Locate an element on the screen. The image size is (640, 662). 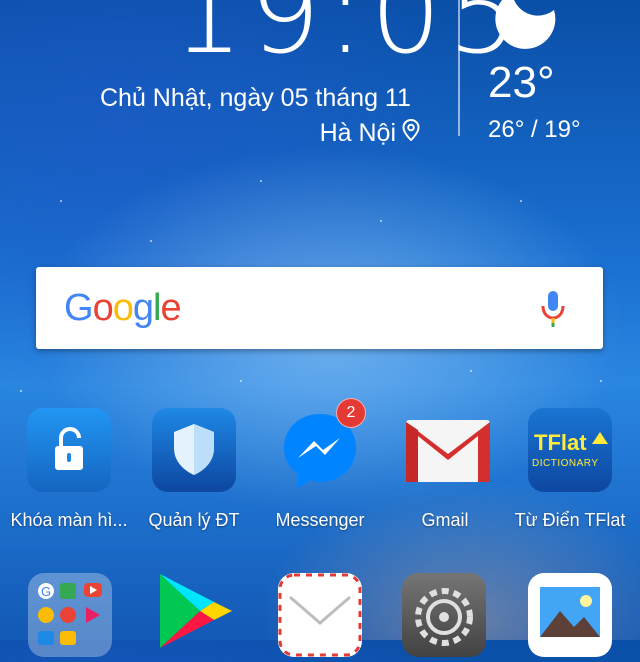
app-phone-manager: Quản lý ĐT is located at coordinates (194, 469).